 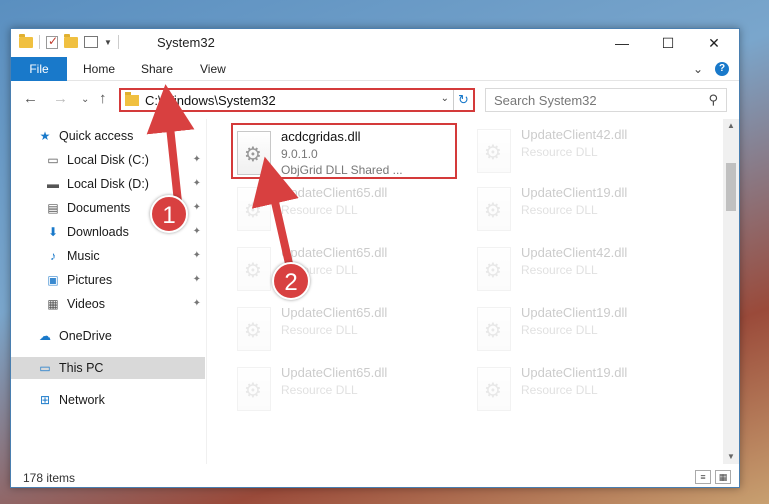 I want to click on sidebar-item-label: Network, so click(x=82, y=400).